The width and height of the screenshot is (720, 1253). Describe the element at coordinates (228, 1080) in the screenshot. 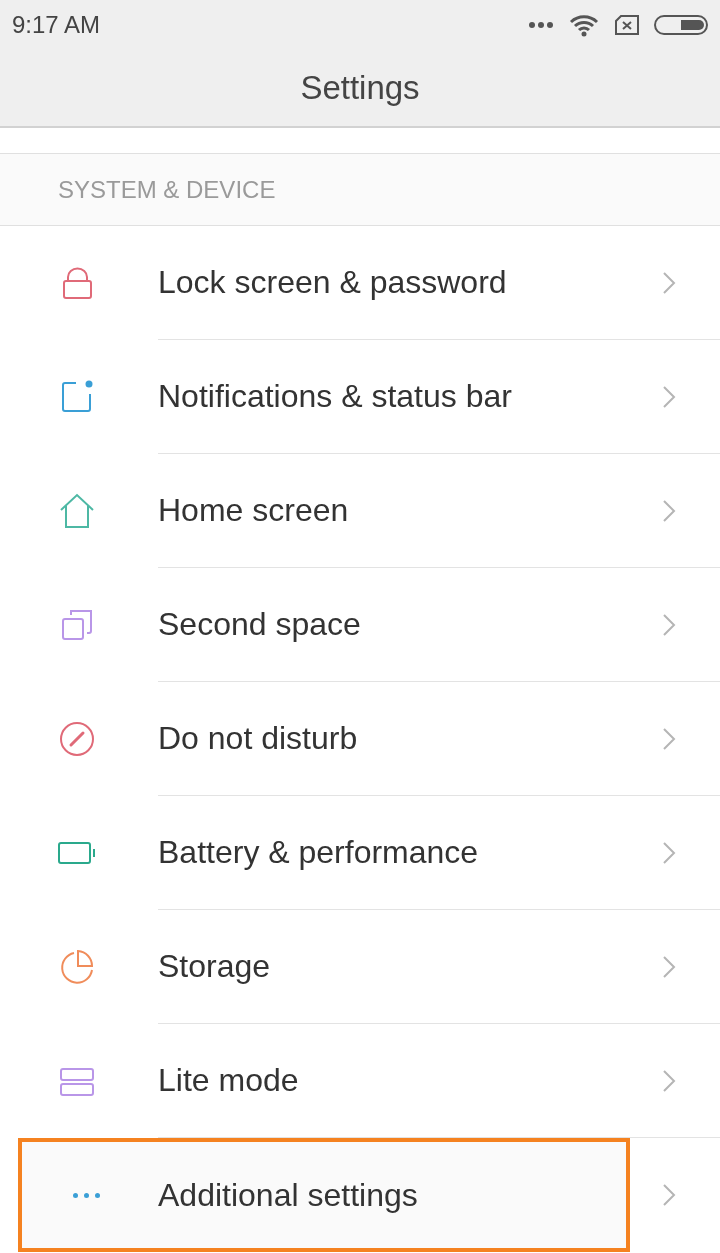

I see `item-label: Lite mode` at that location.